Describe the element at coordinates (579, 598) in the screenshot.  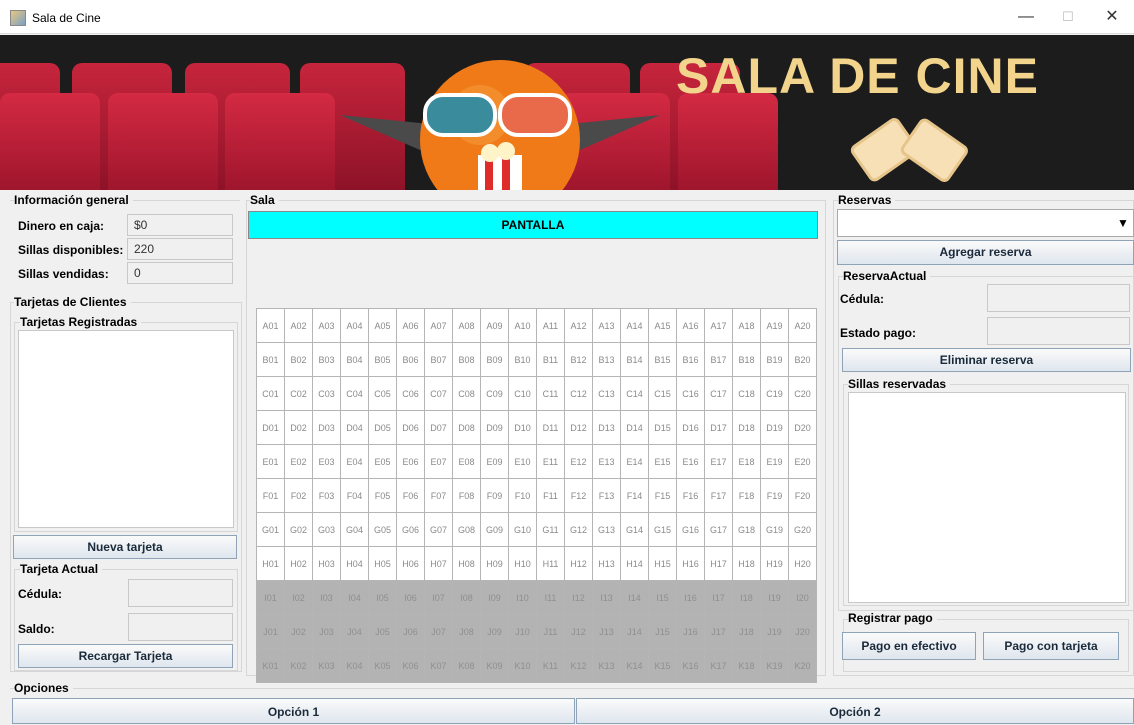
I see `seat-i12: I12` at that location.